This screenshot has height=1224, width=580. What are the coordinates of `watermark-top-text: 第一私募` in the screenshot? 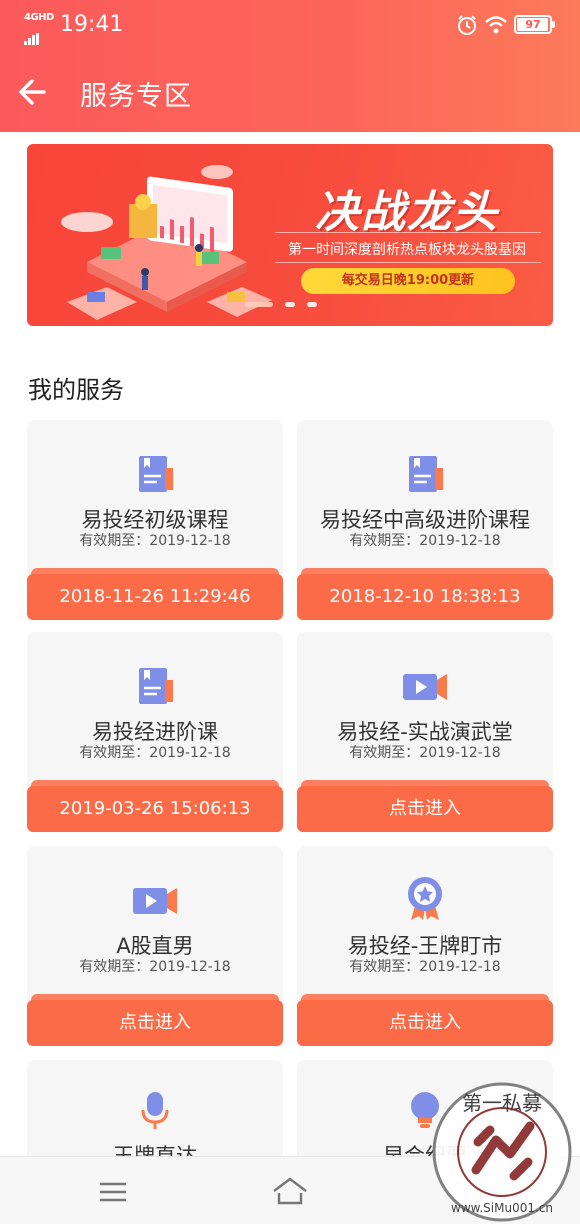 It's located at (502, 1103).